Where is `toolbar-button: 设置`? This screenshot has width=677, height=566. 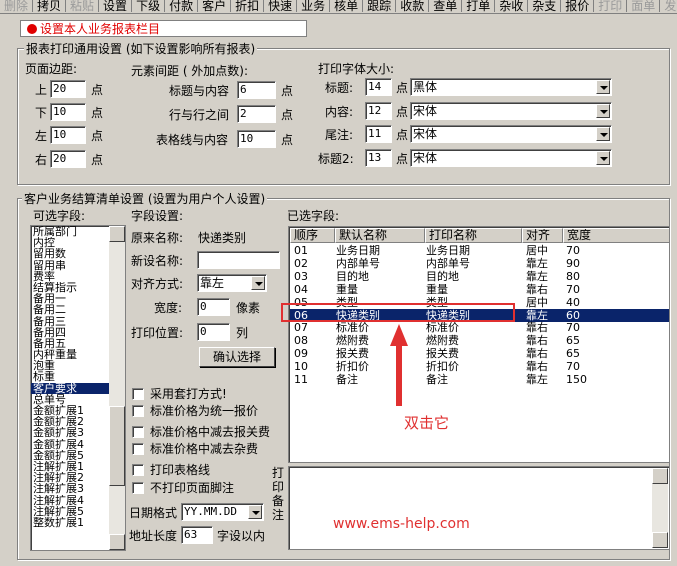 toolbar-button: 设置 is located at coordinates (116, 6).